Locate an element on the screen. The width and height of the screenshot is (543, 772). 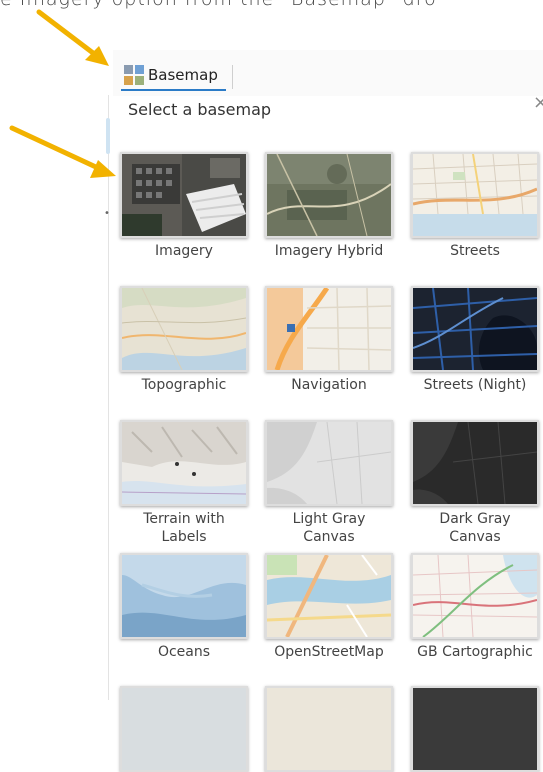
thumbnail-row5-item2 is located at coordinates (329, 729).